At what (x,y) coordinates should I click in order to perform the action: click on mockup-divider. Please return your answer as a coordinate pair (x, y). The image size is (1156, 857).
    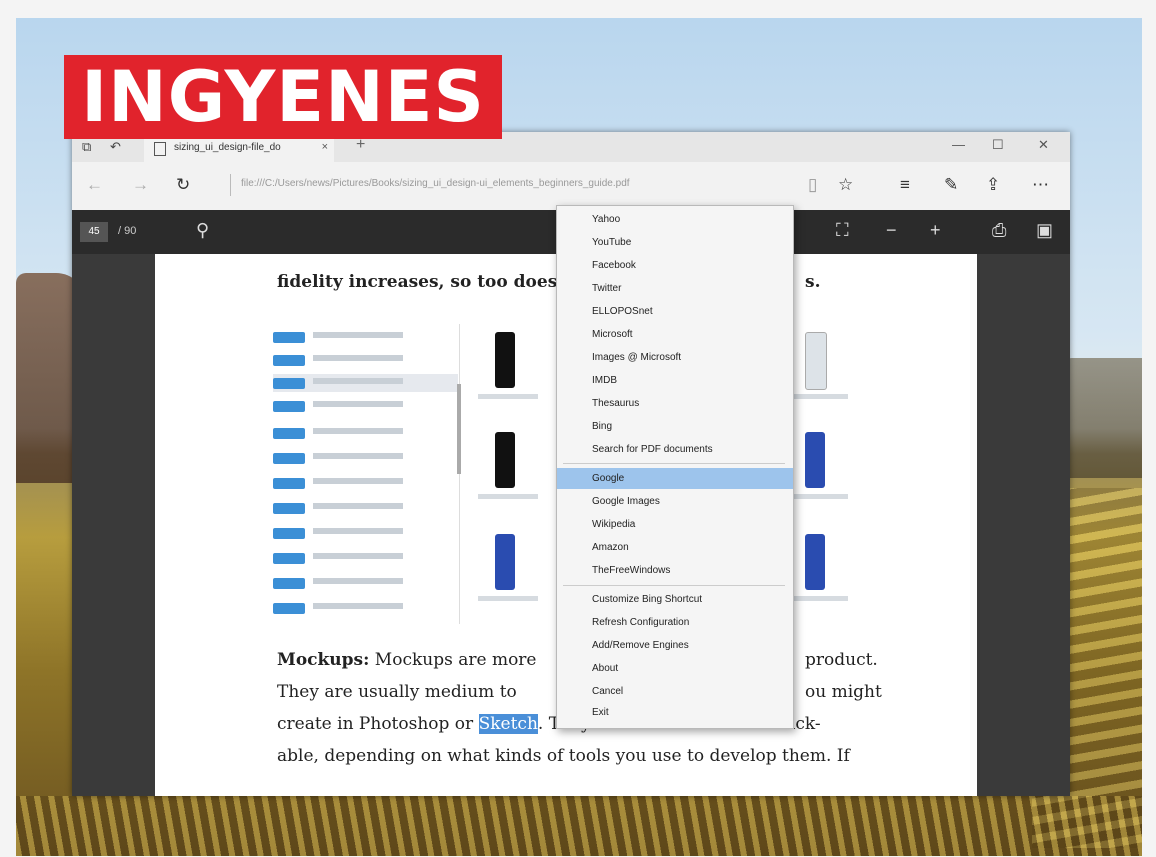
    Looking at the image, I should click on (459, 474).